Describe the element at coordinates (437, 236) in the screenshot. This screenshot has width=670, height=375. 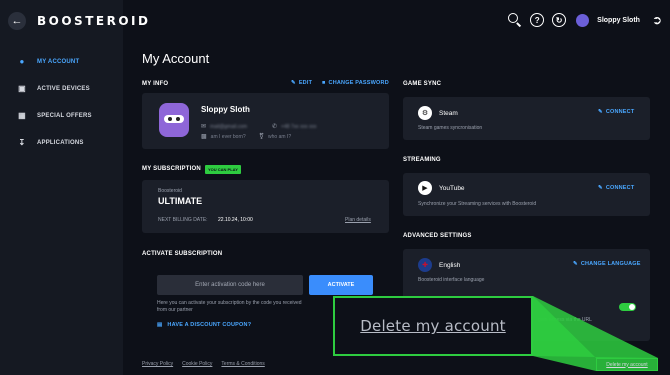
I see `advanced-settings-title: ADVANCED SETTINGS` at that location.